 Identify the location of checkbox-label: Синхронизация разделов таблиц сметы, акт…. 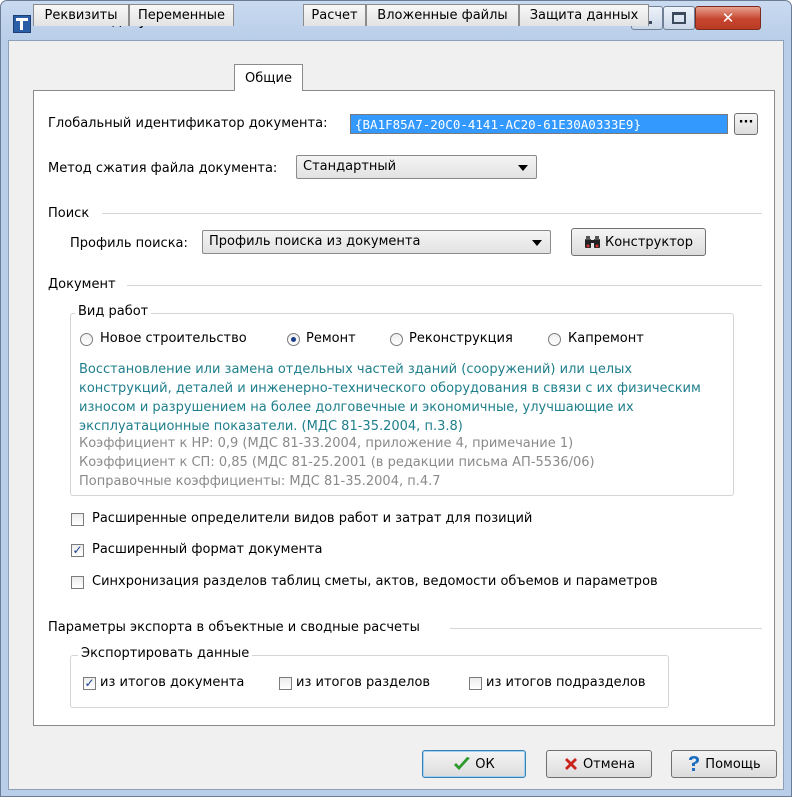
(375, 581).